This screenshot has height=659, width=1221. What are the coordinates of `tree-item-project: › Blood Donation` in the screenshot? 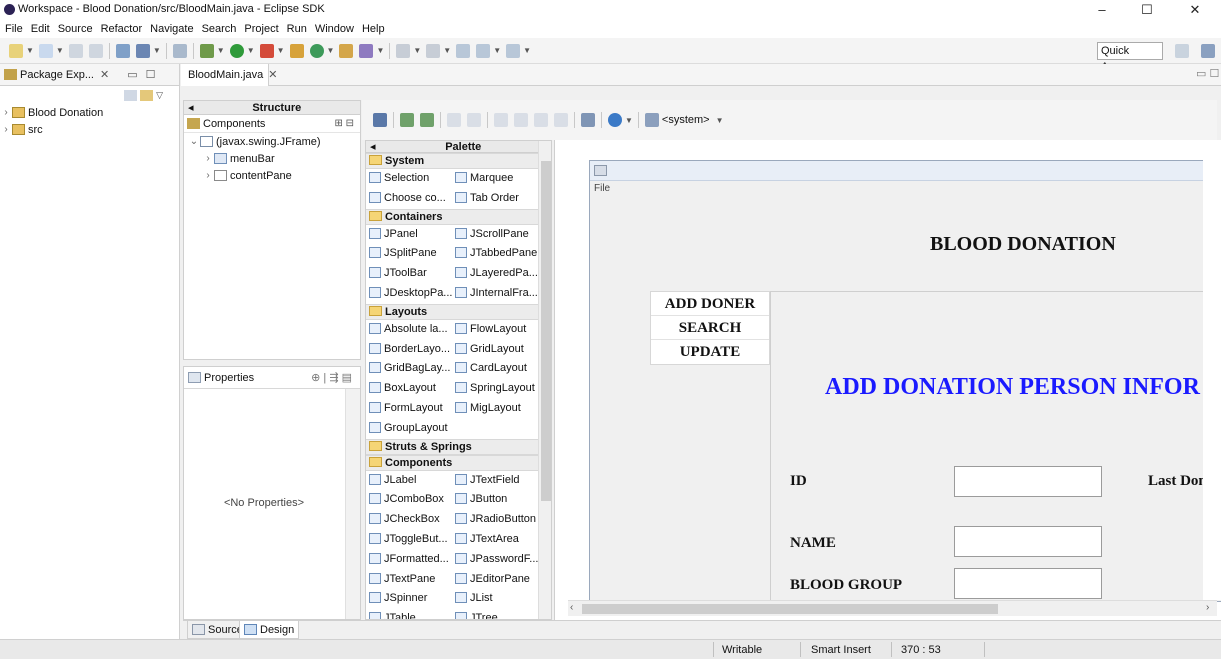 It's located at (89, 112).